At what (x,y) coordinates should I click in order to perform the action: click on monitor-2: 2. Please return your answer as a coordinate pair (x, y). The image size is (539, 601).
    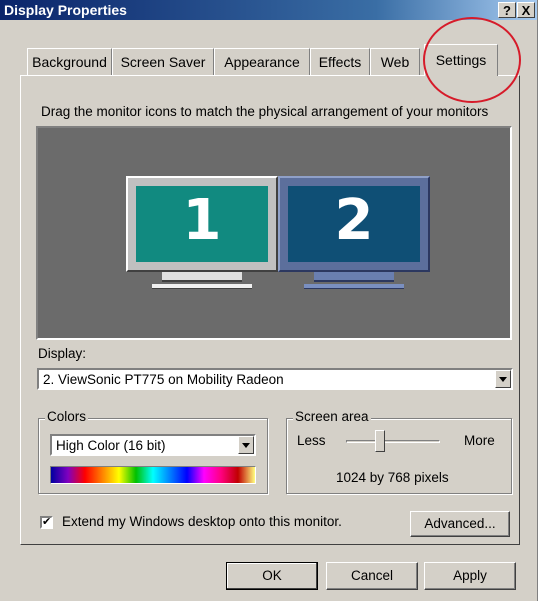
    Looking at the image, I should click on (354, 234).